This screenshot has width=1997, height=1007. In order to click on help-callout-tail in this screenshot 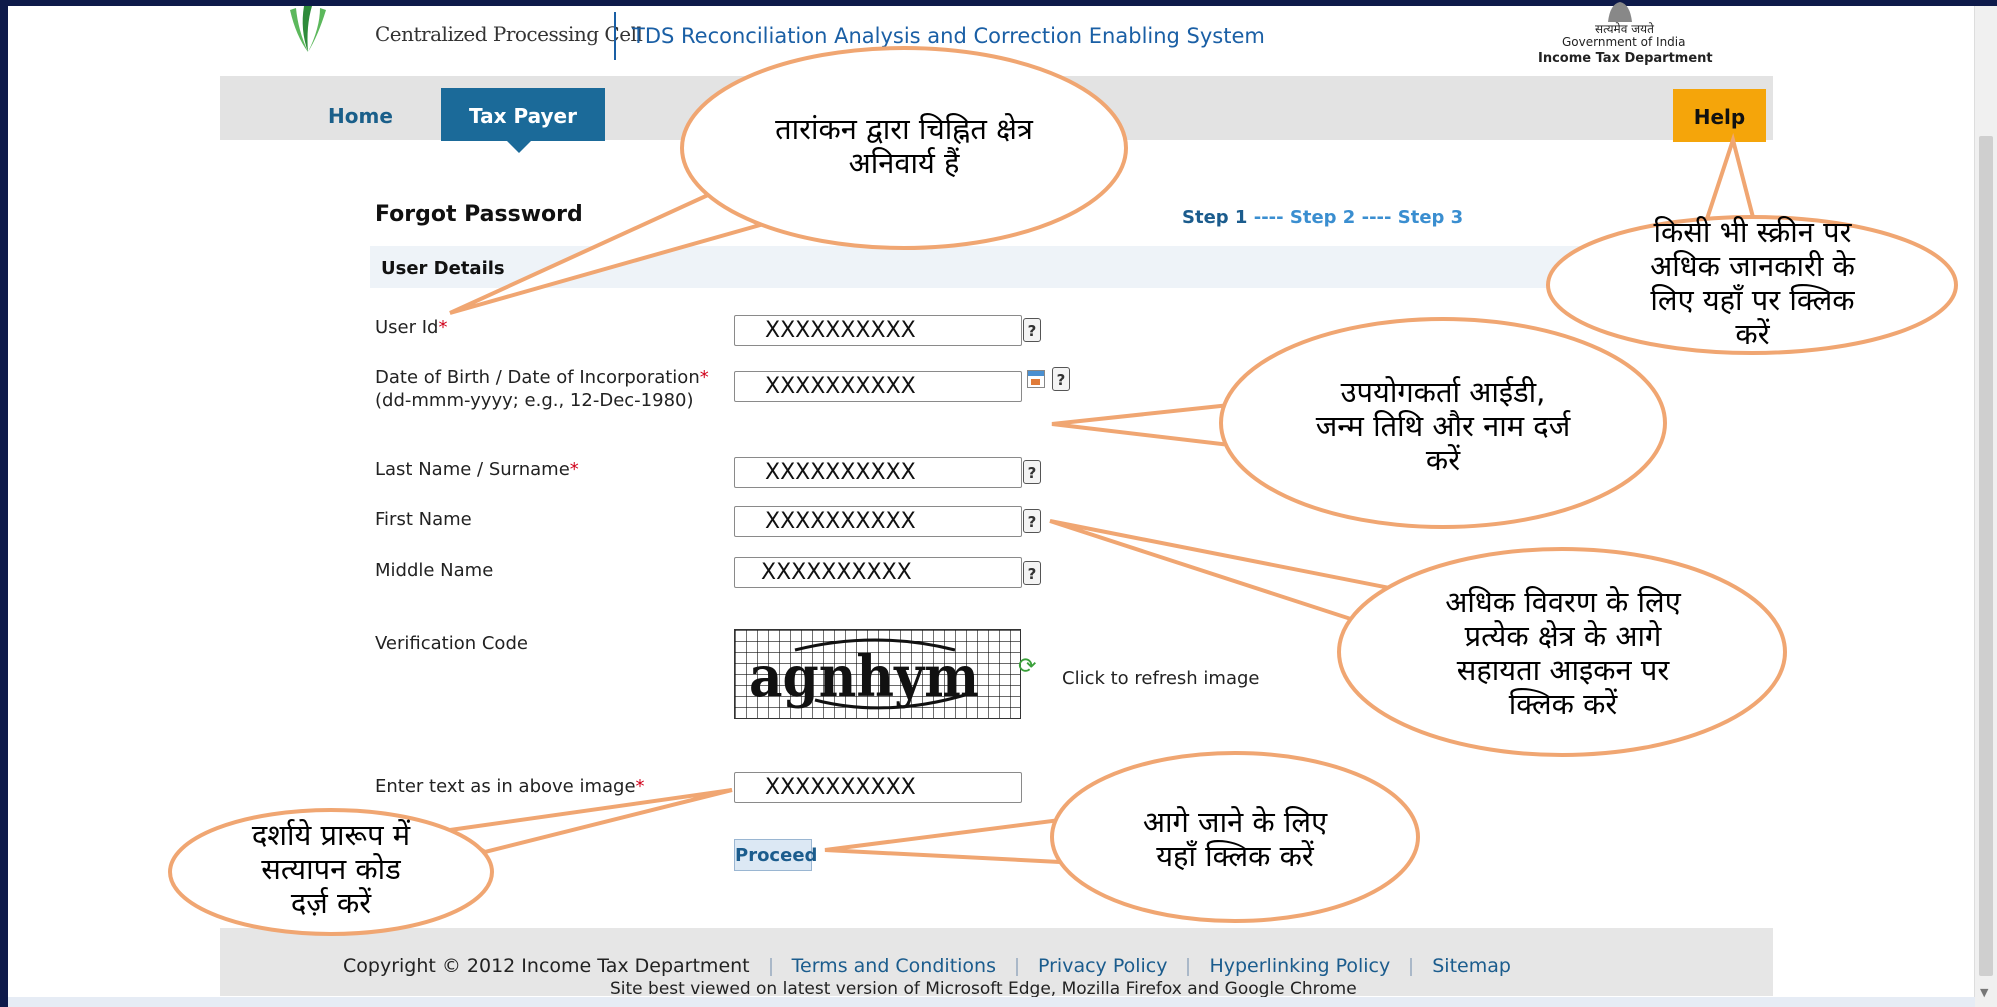, I will do `click(1730, 179)`.